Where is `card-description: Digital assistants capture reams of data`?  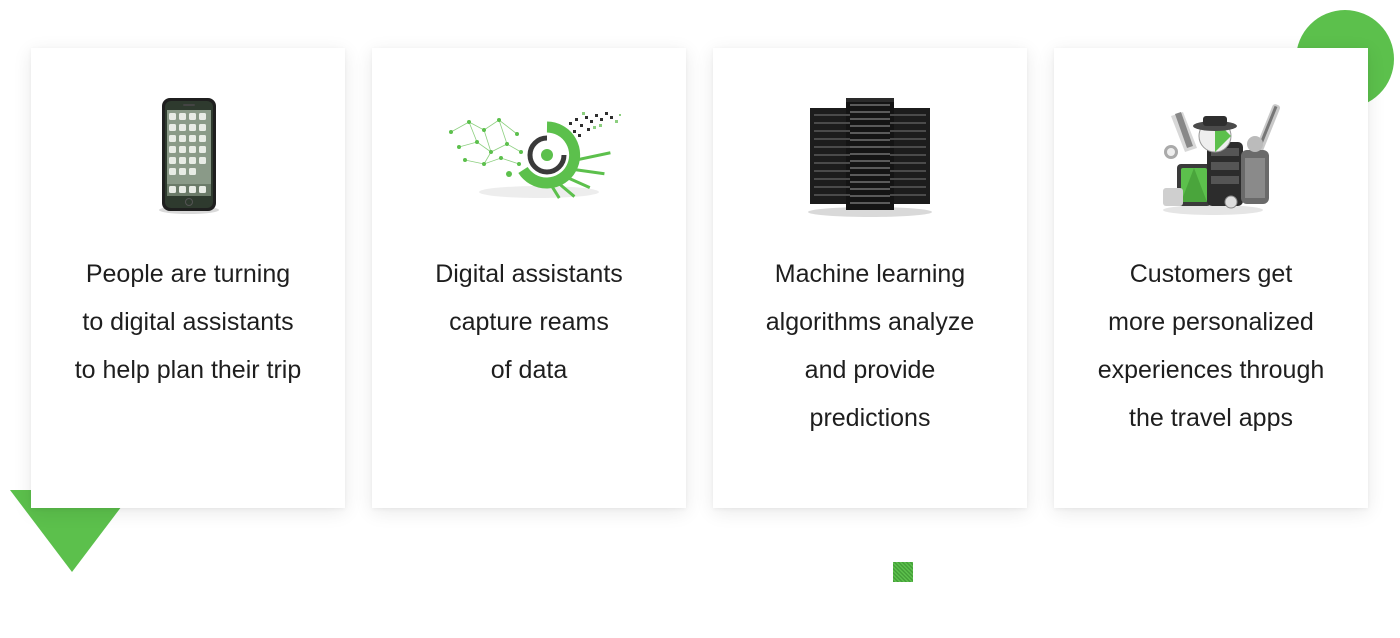
card-description: Digital assistants capture reams of data is located at coordinates (529, 322).